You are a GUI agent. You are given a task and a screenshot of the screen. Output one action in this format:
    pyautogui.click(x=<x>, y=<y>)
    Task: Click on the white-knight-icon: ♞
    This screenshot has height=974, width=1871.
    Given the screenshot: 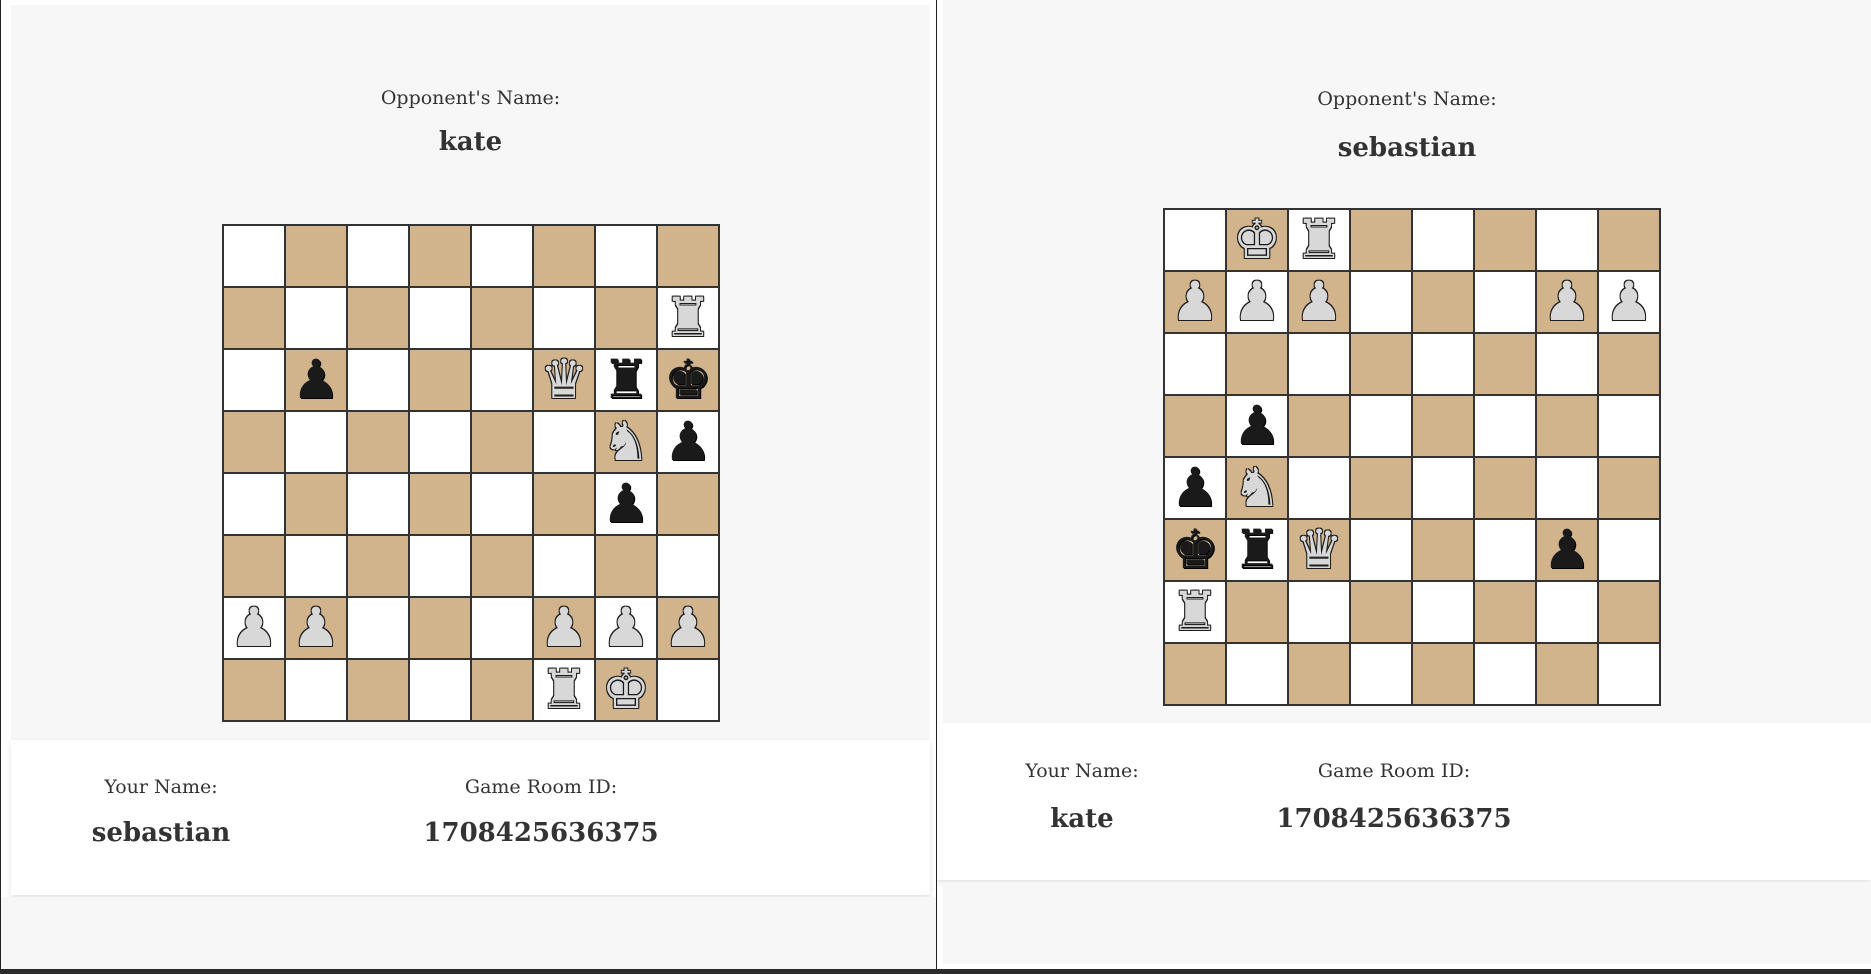 What is the action you would take?
    pyautogui.click(x=1257, y=488)
    